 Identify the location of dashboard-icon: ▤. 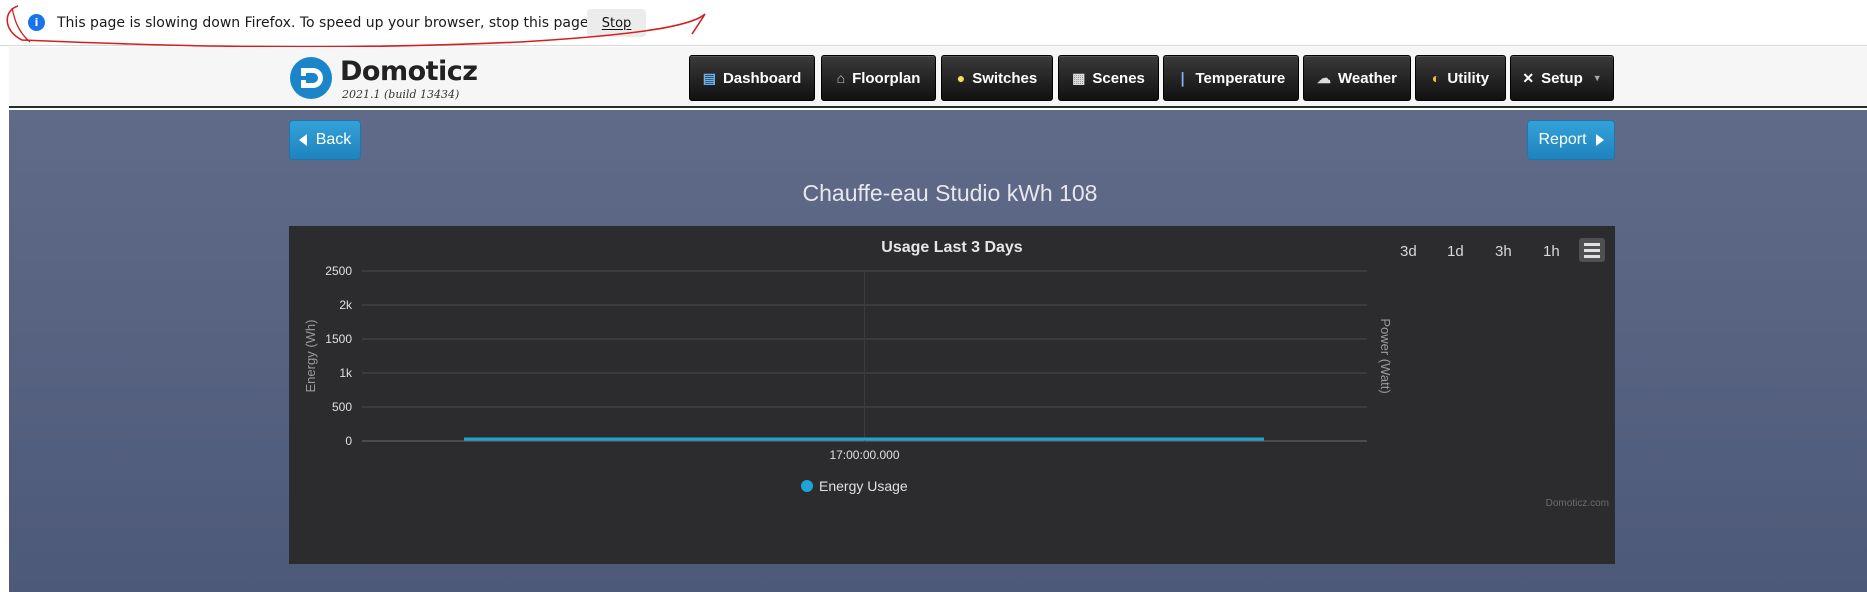
(709, 78).